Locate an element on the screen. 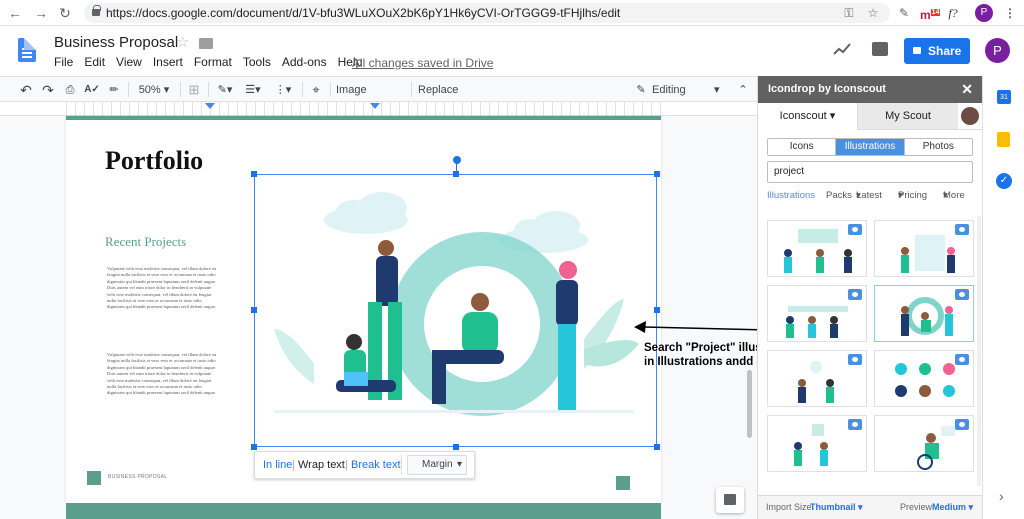 The width and height of the screenshot is (1024, 519). spellcheck-icon: A✓ is located at coordinates (92, 90).